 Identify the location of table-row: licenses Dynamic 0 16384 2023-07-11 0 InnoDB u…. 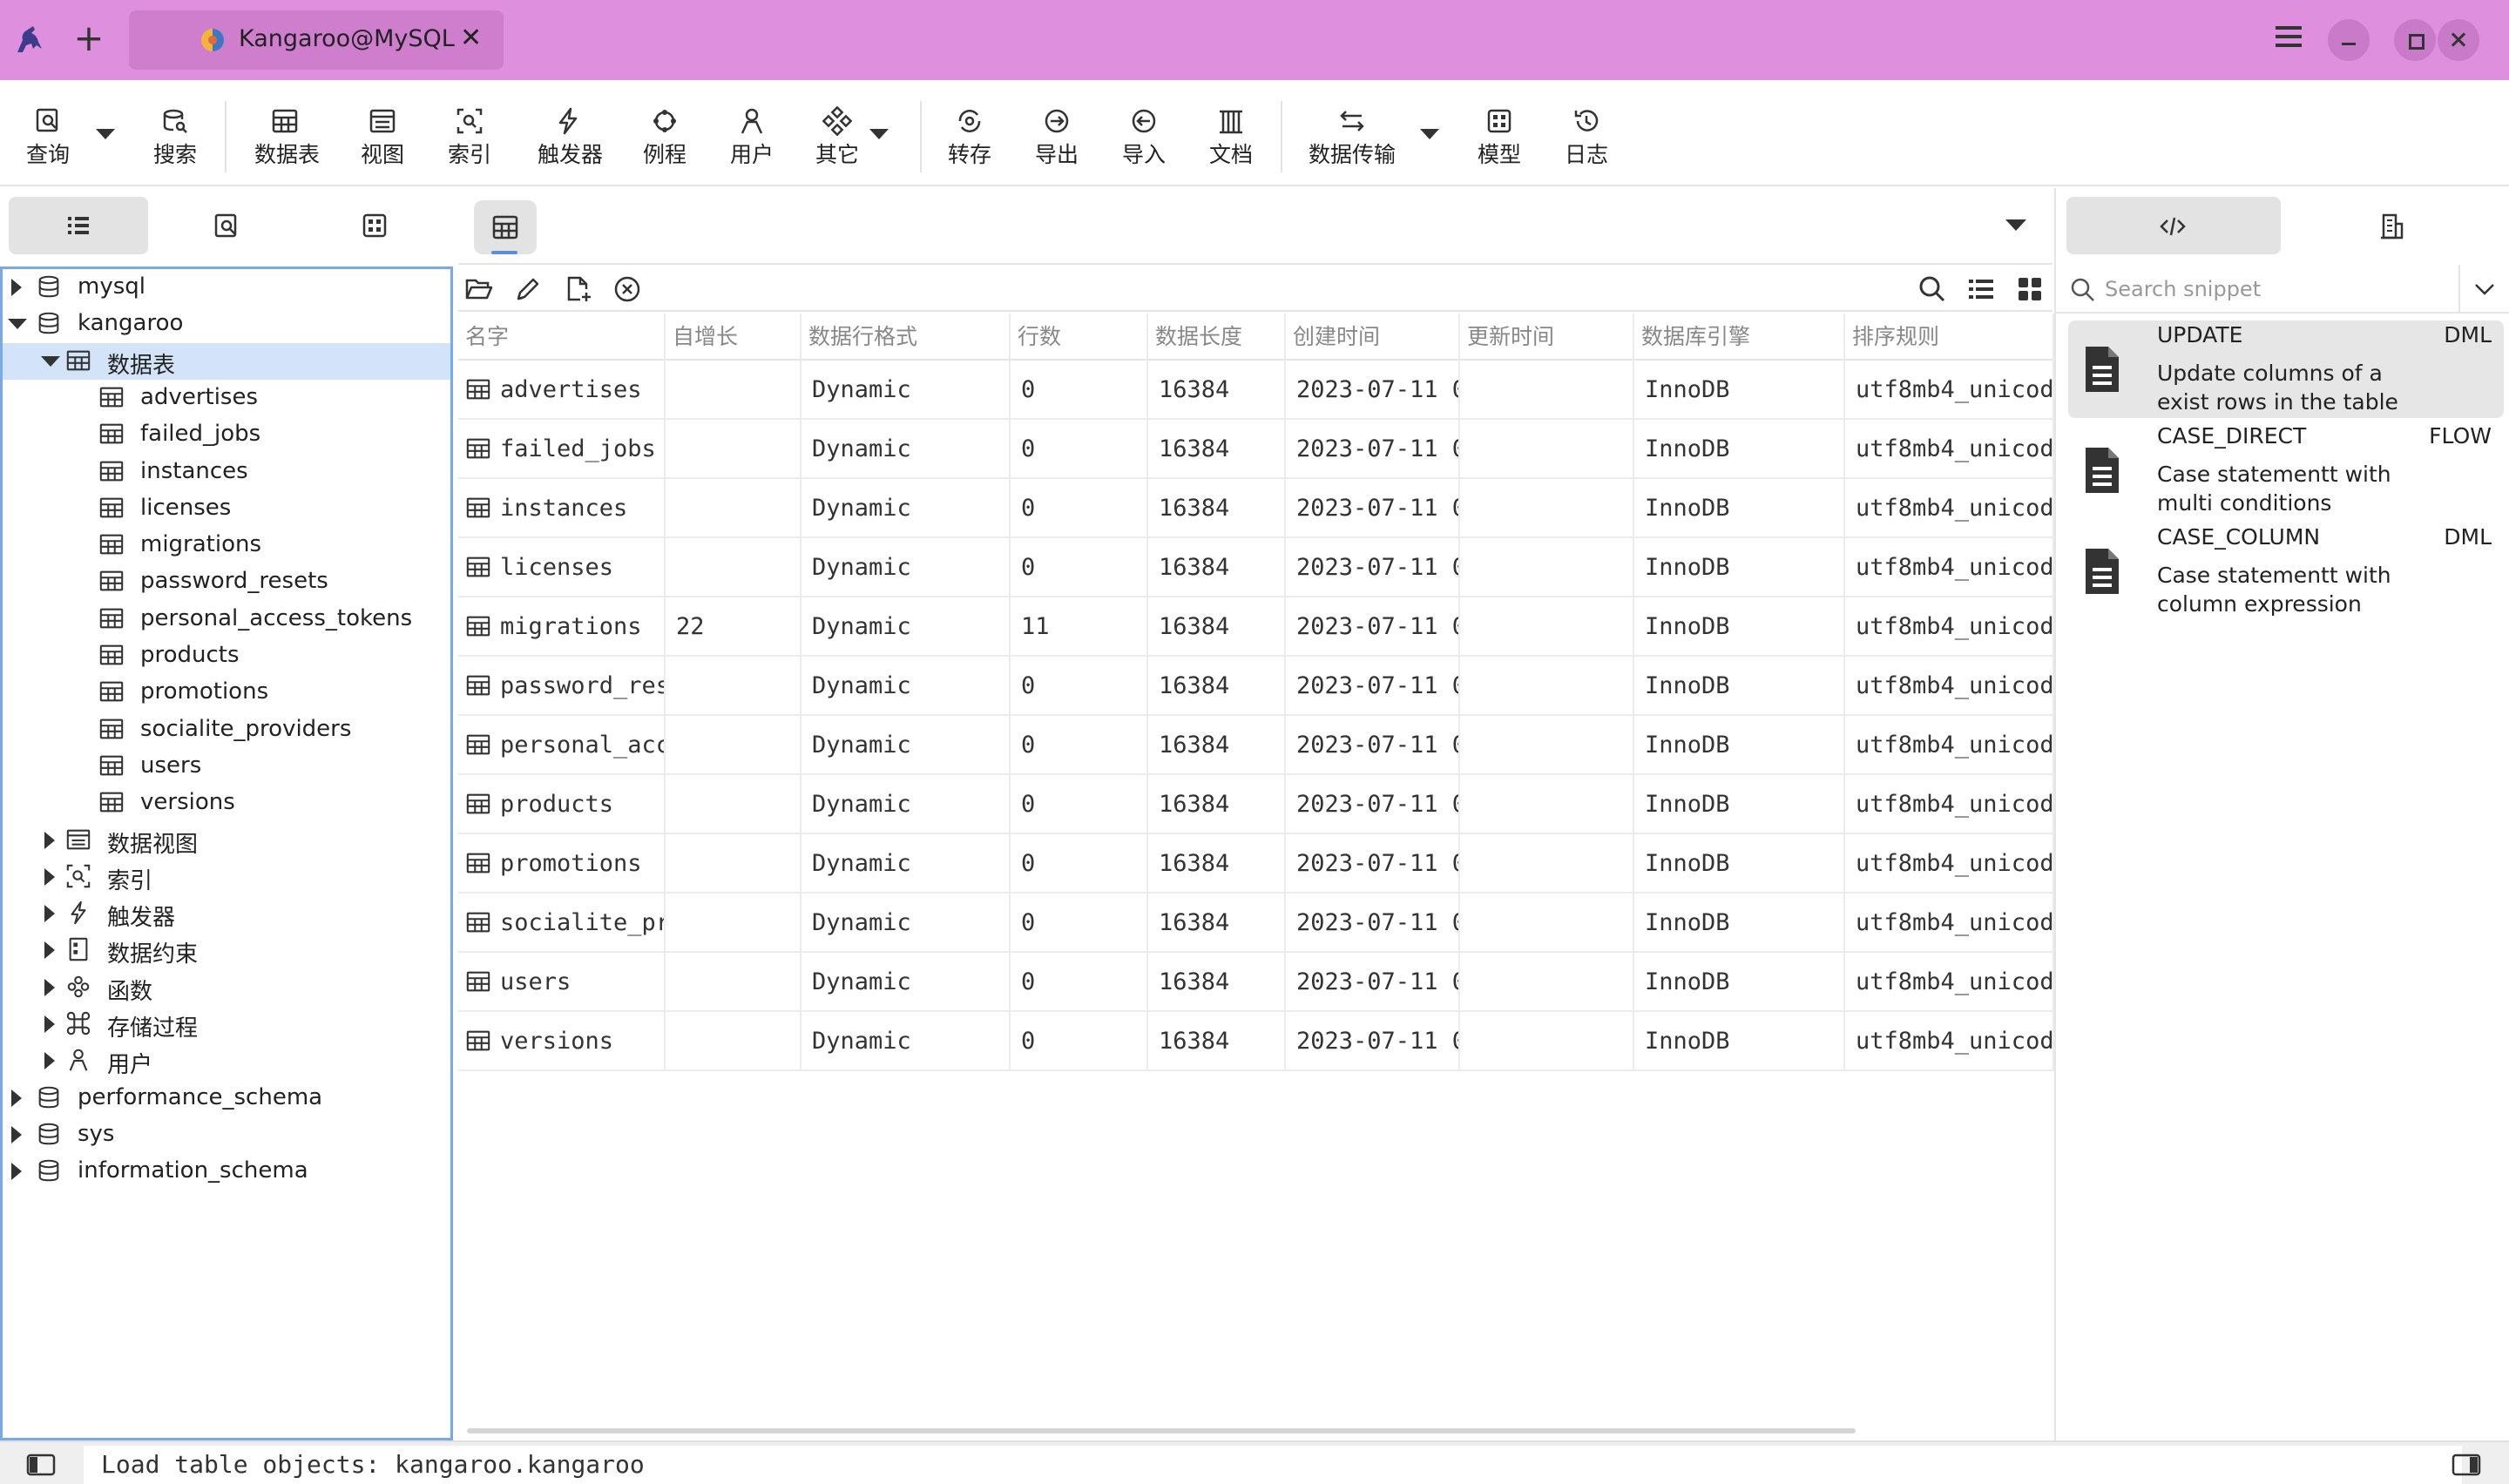
(1256, 568).